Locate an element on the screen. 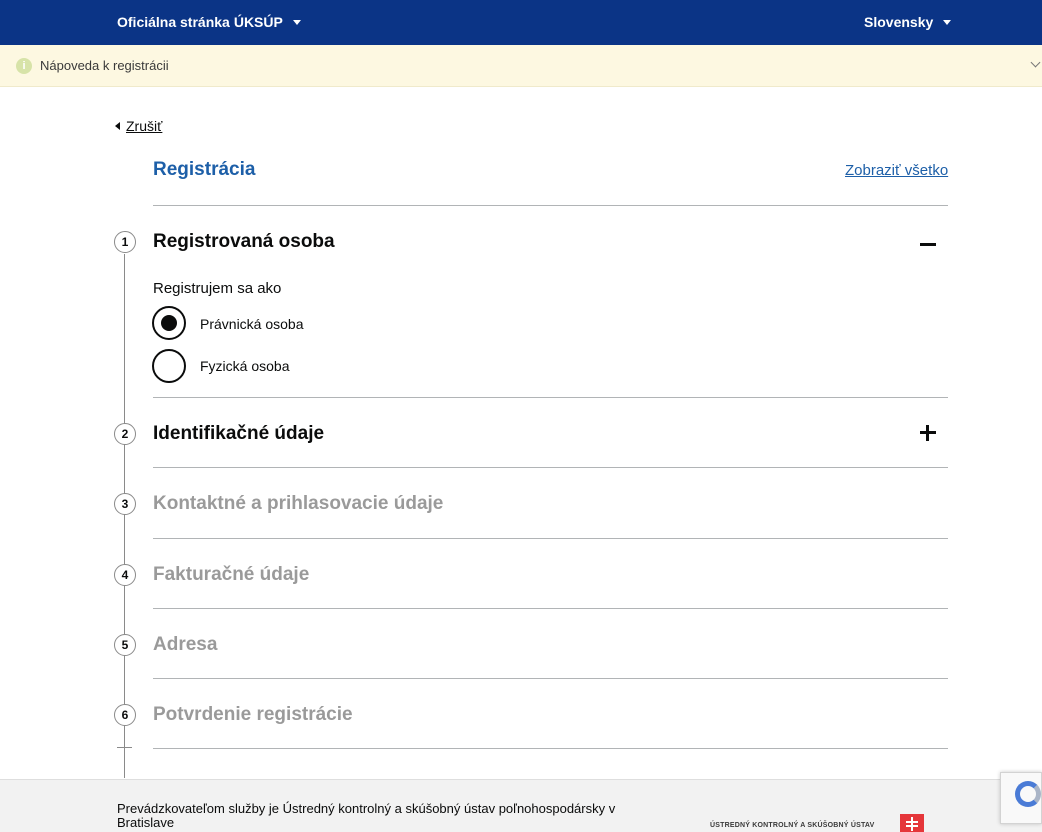 This screenshot has width=1042, height=832. expand-icon is located at coordinates (928, 433).